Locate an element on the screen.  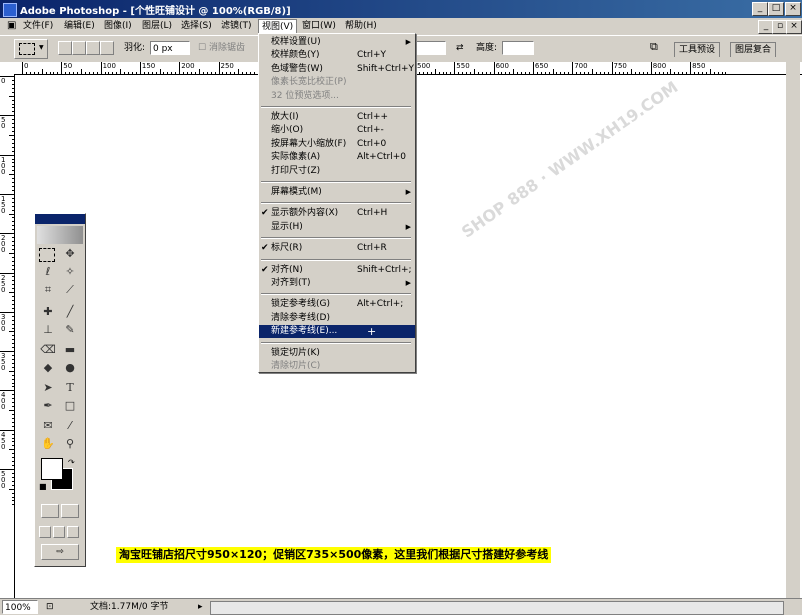
eraser-tool-icon: ⌫ is located at coordinates (48, 350).